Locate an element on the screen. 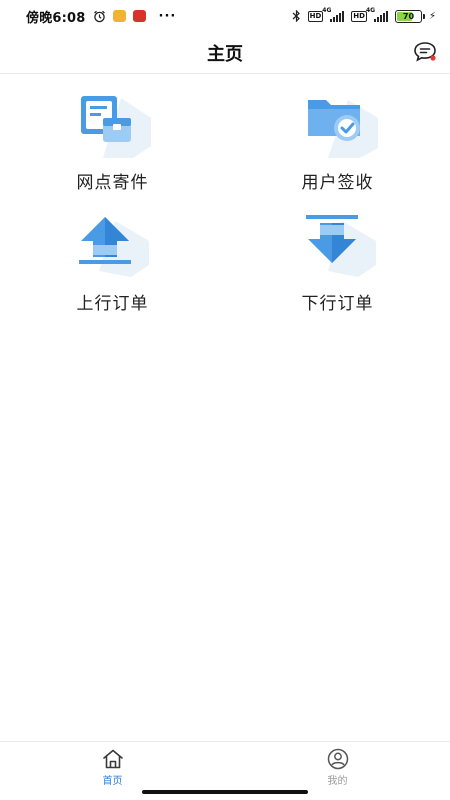 Image resolution: width=450 pixels, height=800 pixels. battery-level: 70 is located at coordinates (408, 16).